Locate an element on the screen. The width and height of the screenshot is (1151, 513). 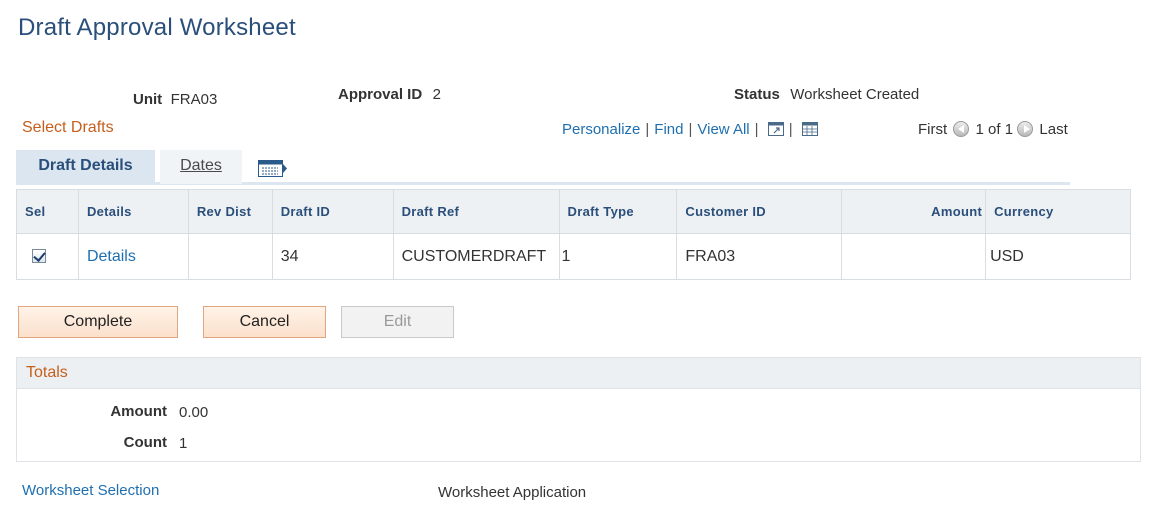
last-label: Last is located at coordinates (1053, 129).